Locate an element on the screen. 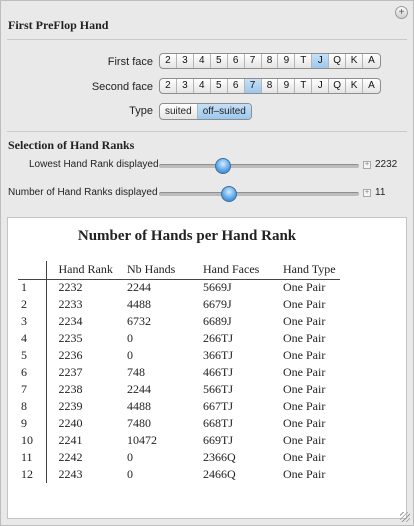  table-cell: 10472 is located at coordinates (142, 440).